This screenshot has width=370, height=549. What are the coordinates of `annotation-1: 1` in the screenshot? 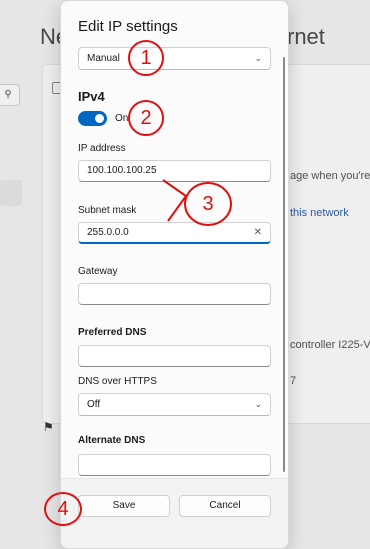 It's located at (146, 58).